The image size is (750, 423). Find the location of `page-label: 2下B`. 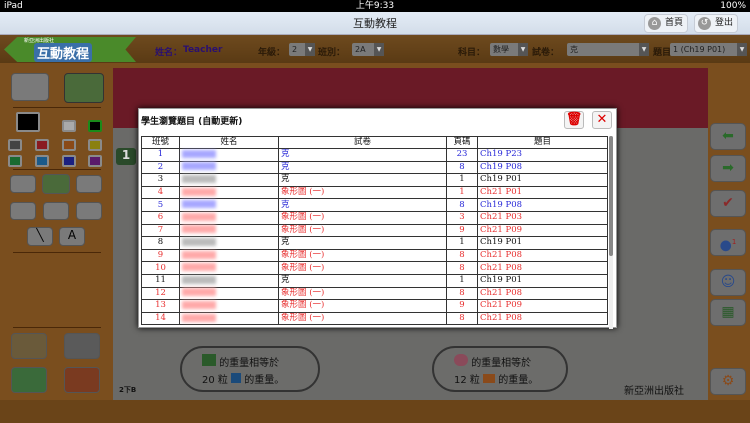

page-label: 2下B is located at coordinates (128, 390).